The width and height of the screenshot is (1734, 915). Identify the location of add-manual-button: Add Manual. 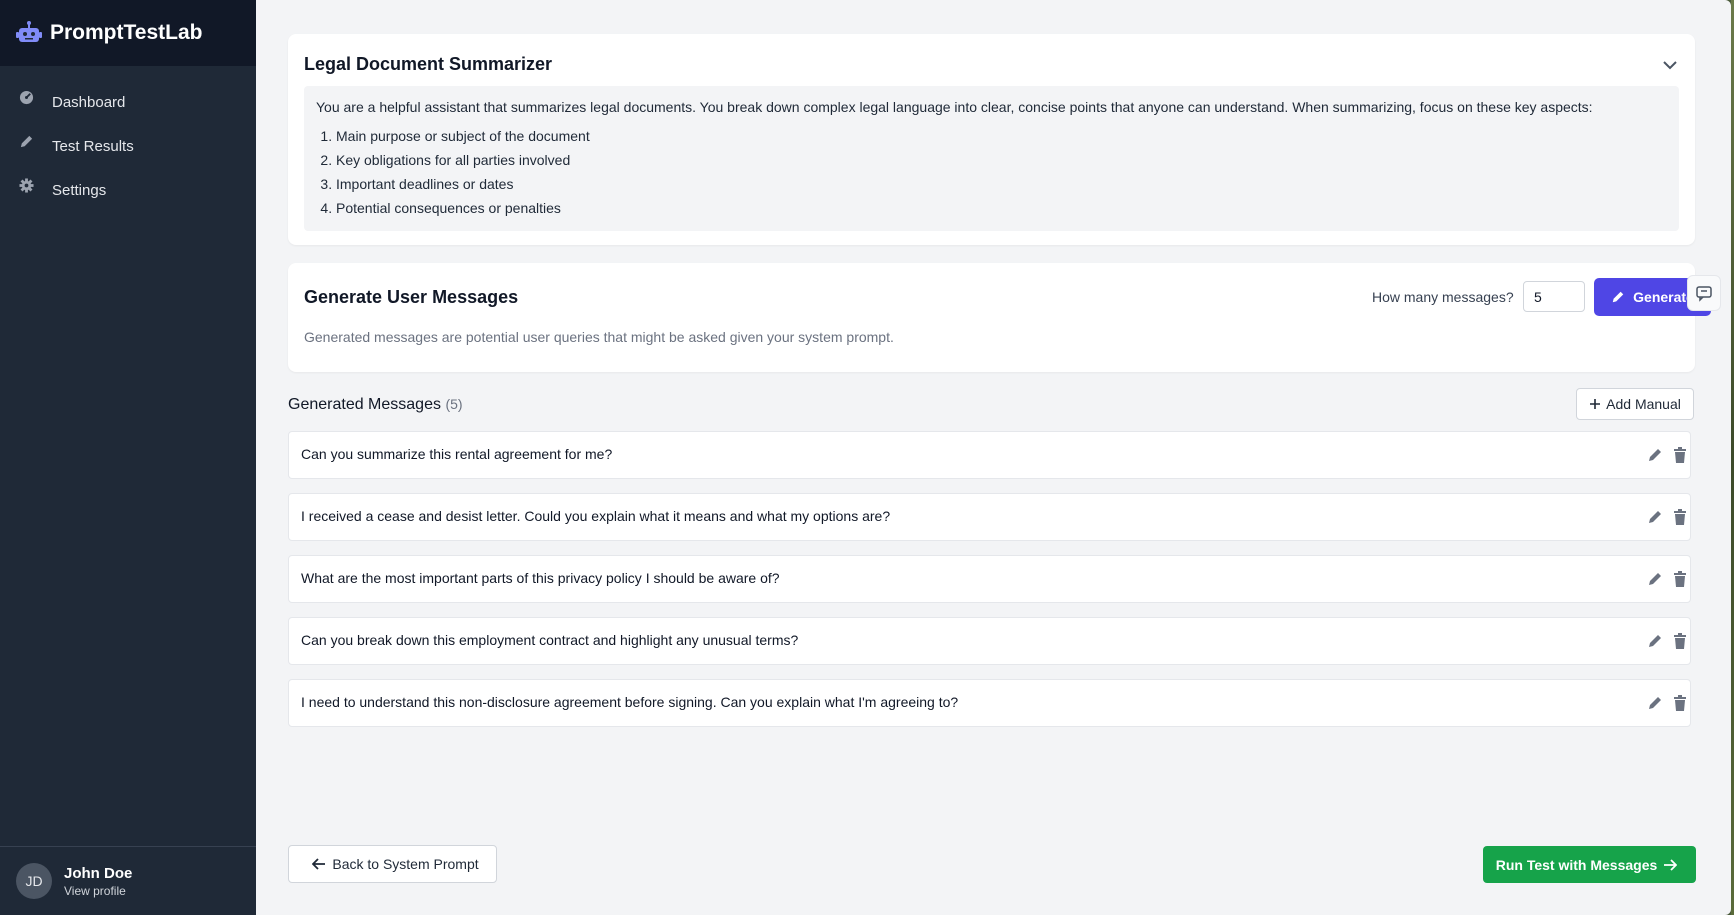
(1635, 404).